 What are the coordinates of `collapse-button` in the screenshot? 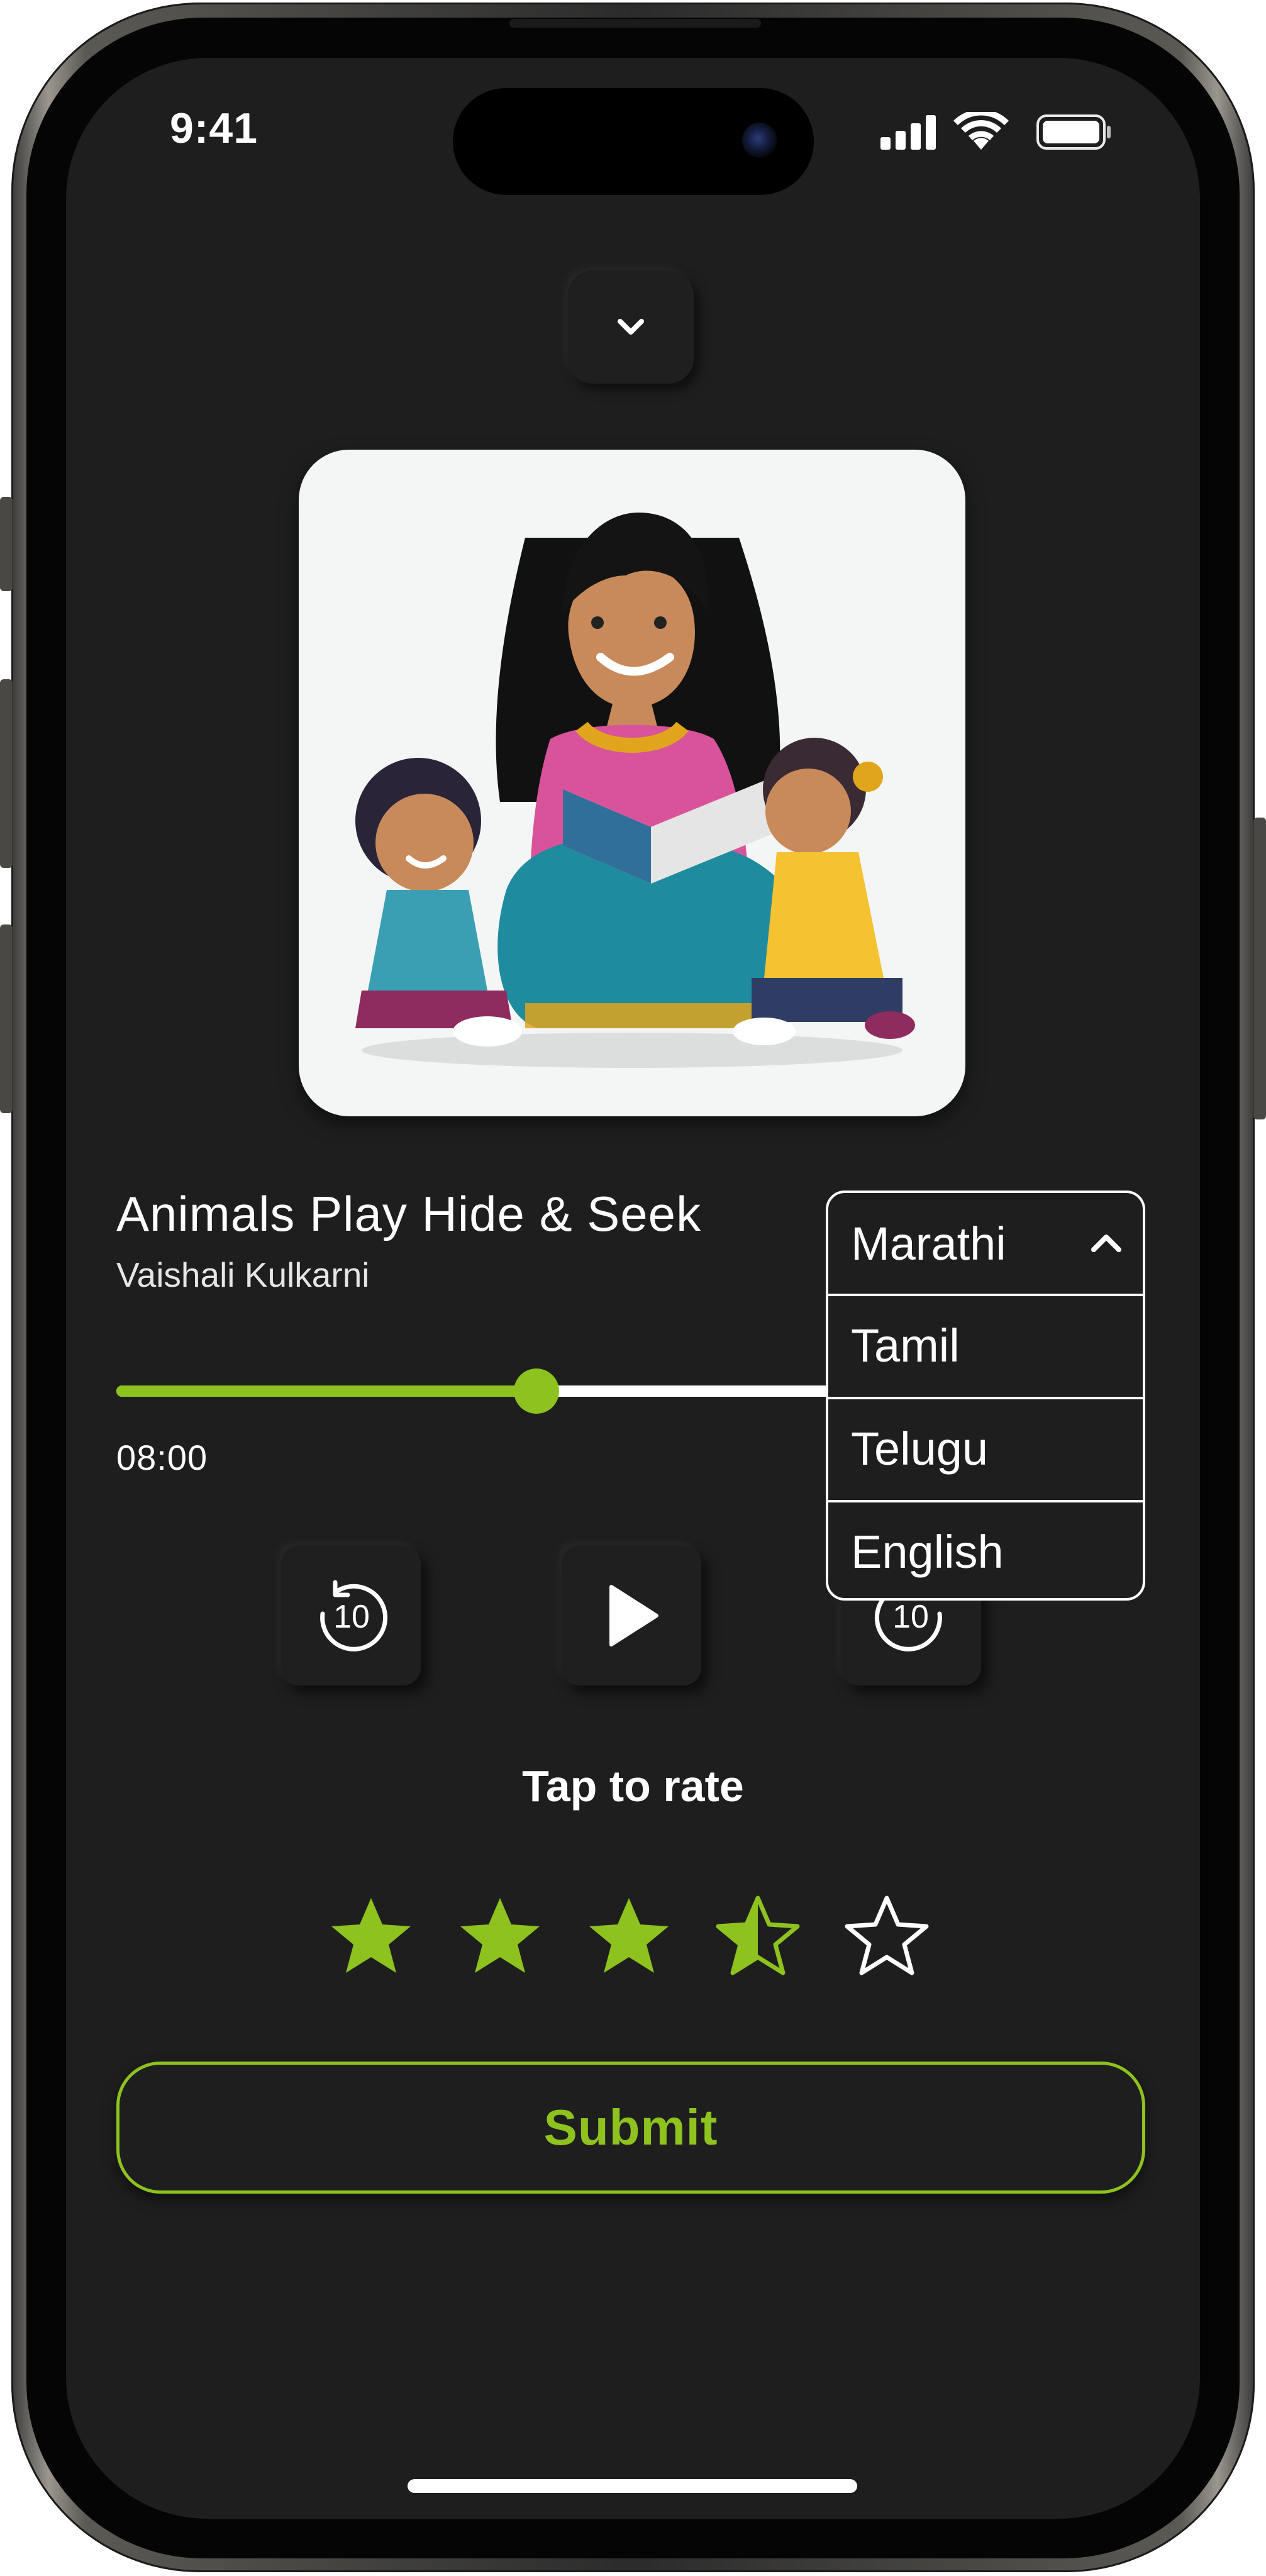 It's located at (631, 327).